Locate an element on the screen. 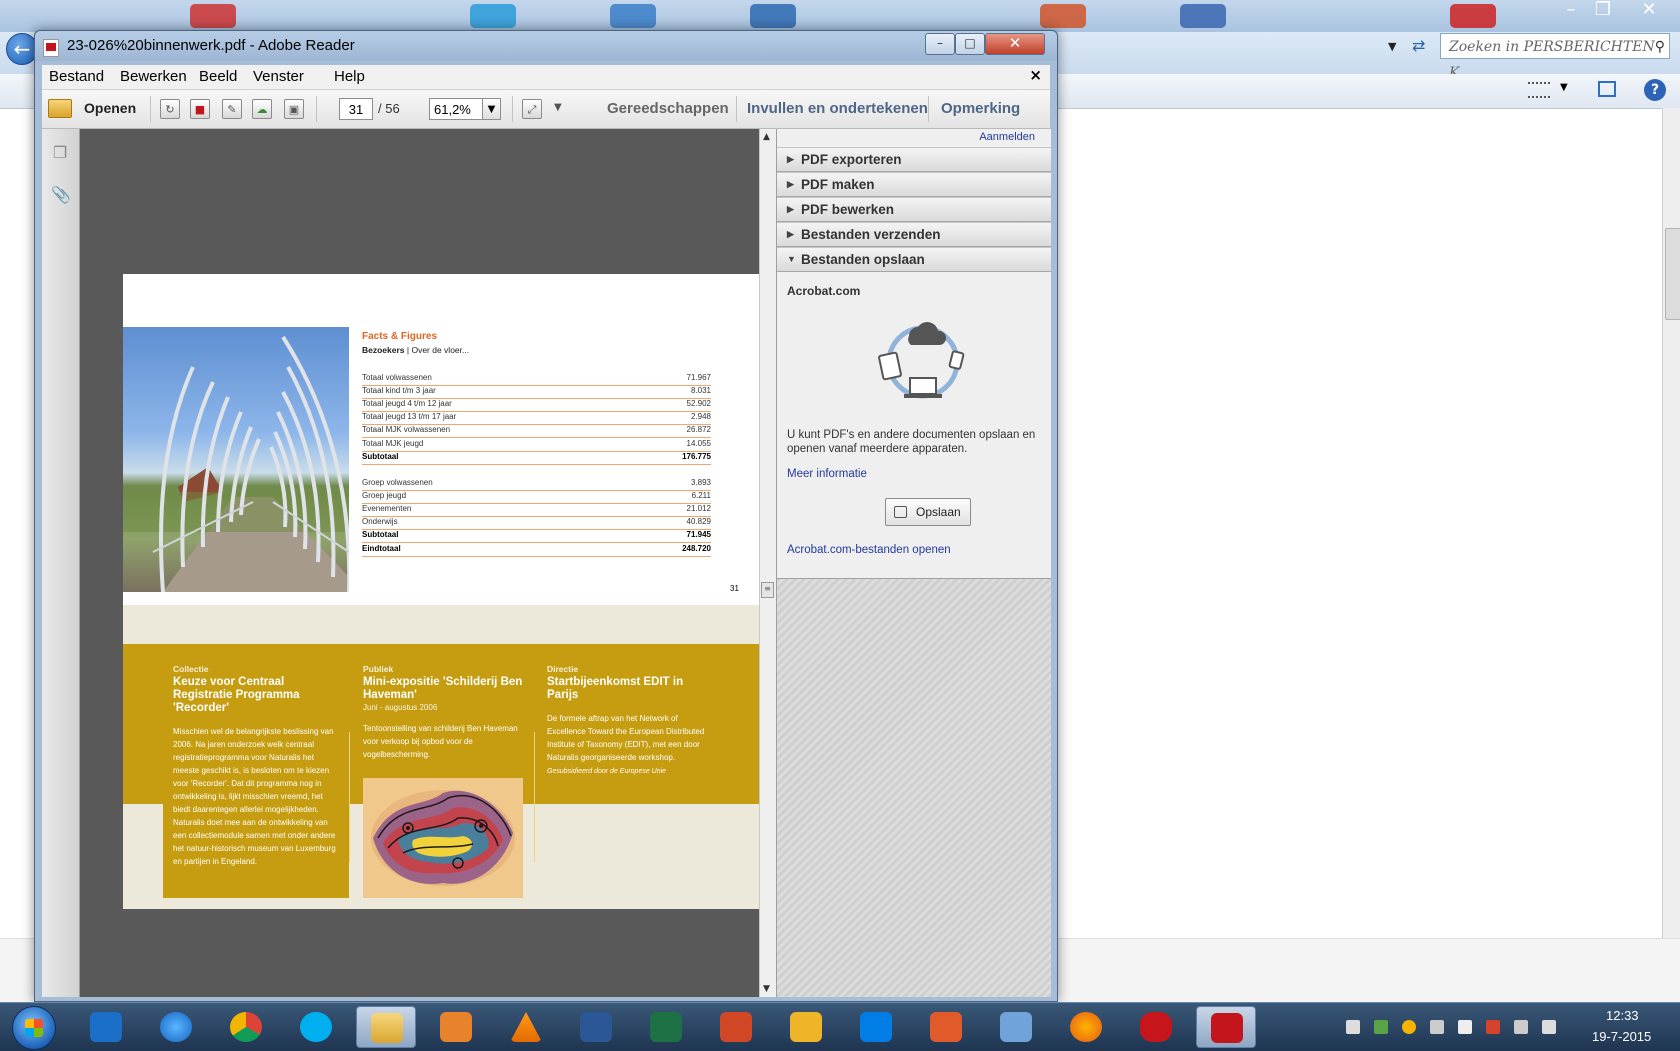 The width and height of the screenshot is (1680, 1051). row-label: Totaal jeugd 13 t/m 17 jaar is located at coordinates (409, 417).